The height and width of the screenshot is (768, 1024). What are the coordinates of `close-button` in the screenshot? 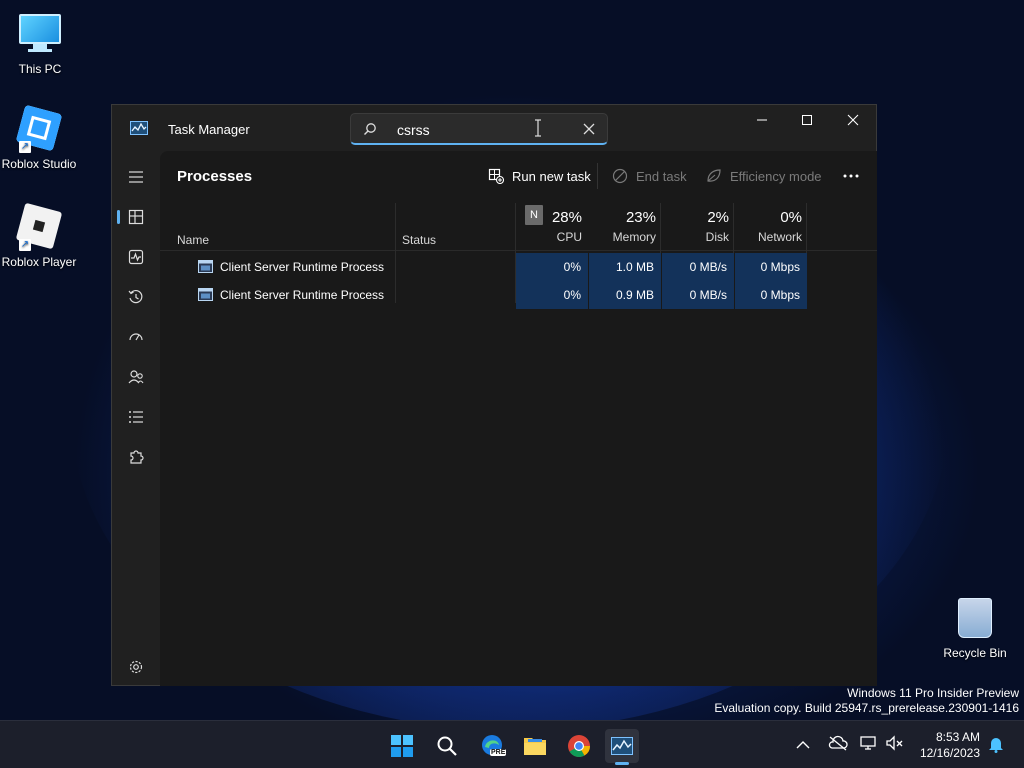 It's located at (853, 120).